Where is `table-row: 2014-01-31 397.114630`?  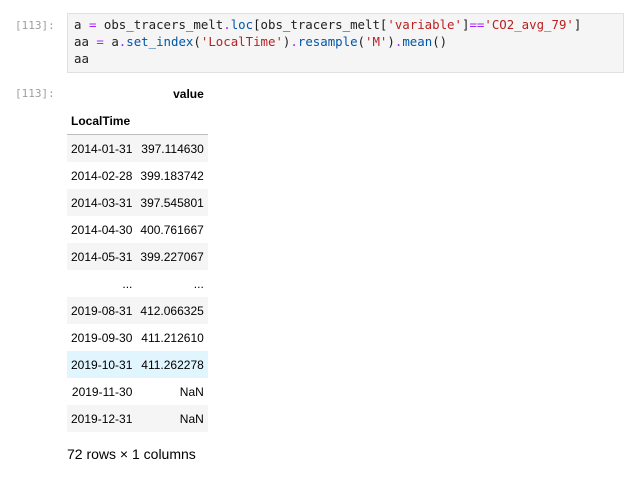 table-row: 2014-01-31 397.114630 is located at coordinates (137, 148).